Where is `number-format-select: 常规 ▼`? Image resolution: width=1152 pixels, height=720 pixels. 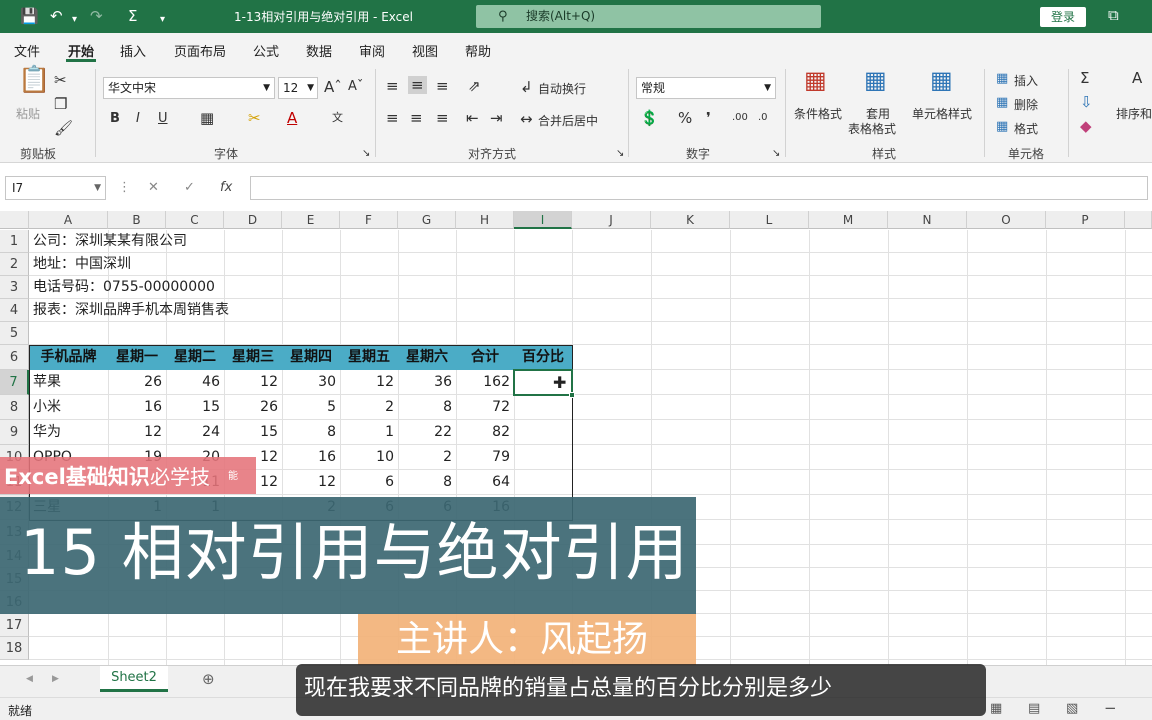 number-format-select: 常规 ▼ is located at coordinates (706, 88).